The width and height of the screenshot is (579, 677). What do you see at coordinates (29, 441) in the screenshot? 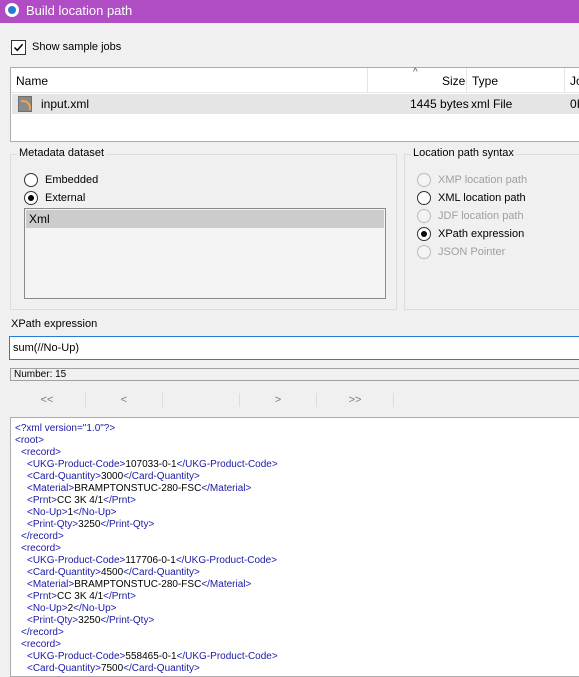
I see `xml-root-open: <root>` at bounding box center [29, 441].